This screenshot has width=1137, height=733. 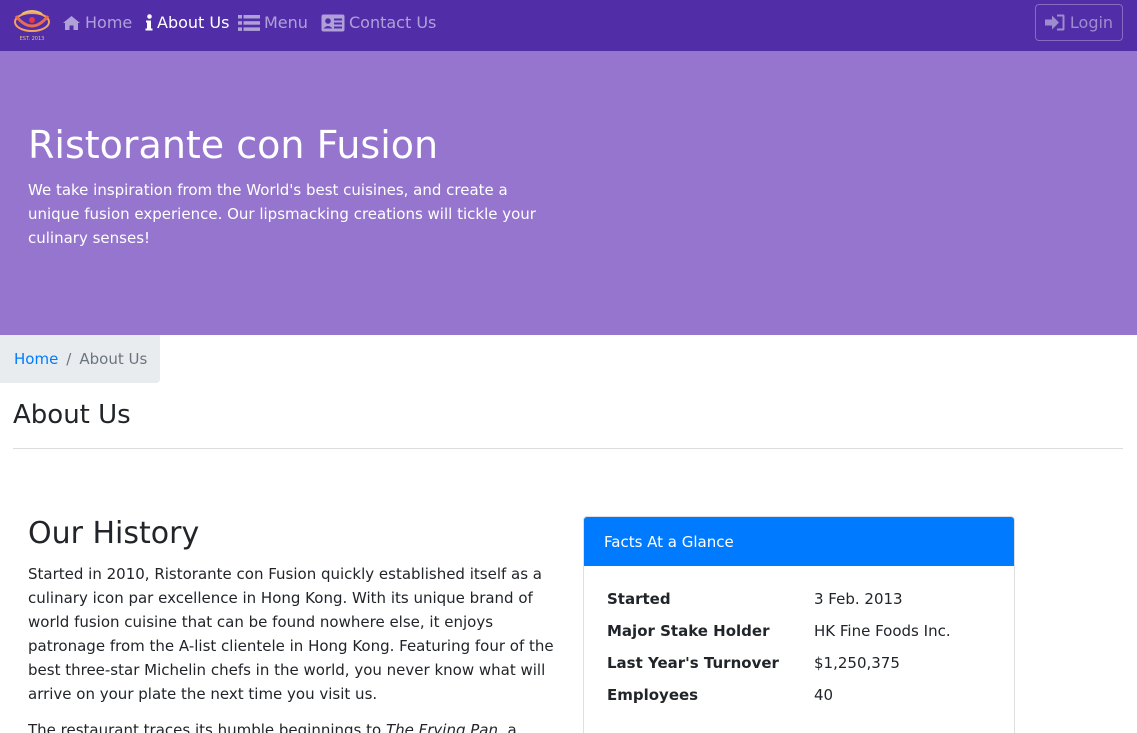 I want to click on nav-home-label: Home, so click(x=109, y=22).